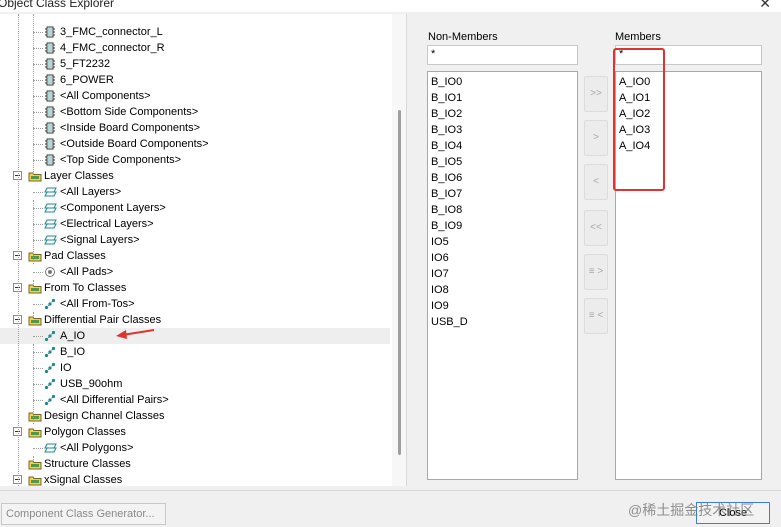 This screenshot has height=527, width=781. I want to click on tree-scrollbar, so click(399, 250).